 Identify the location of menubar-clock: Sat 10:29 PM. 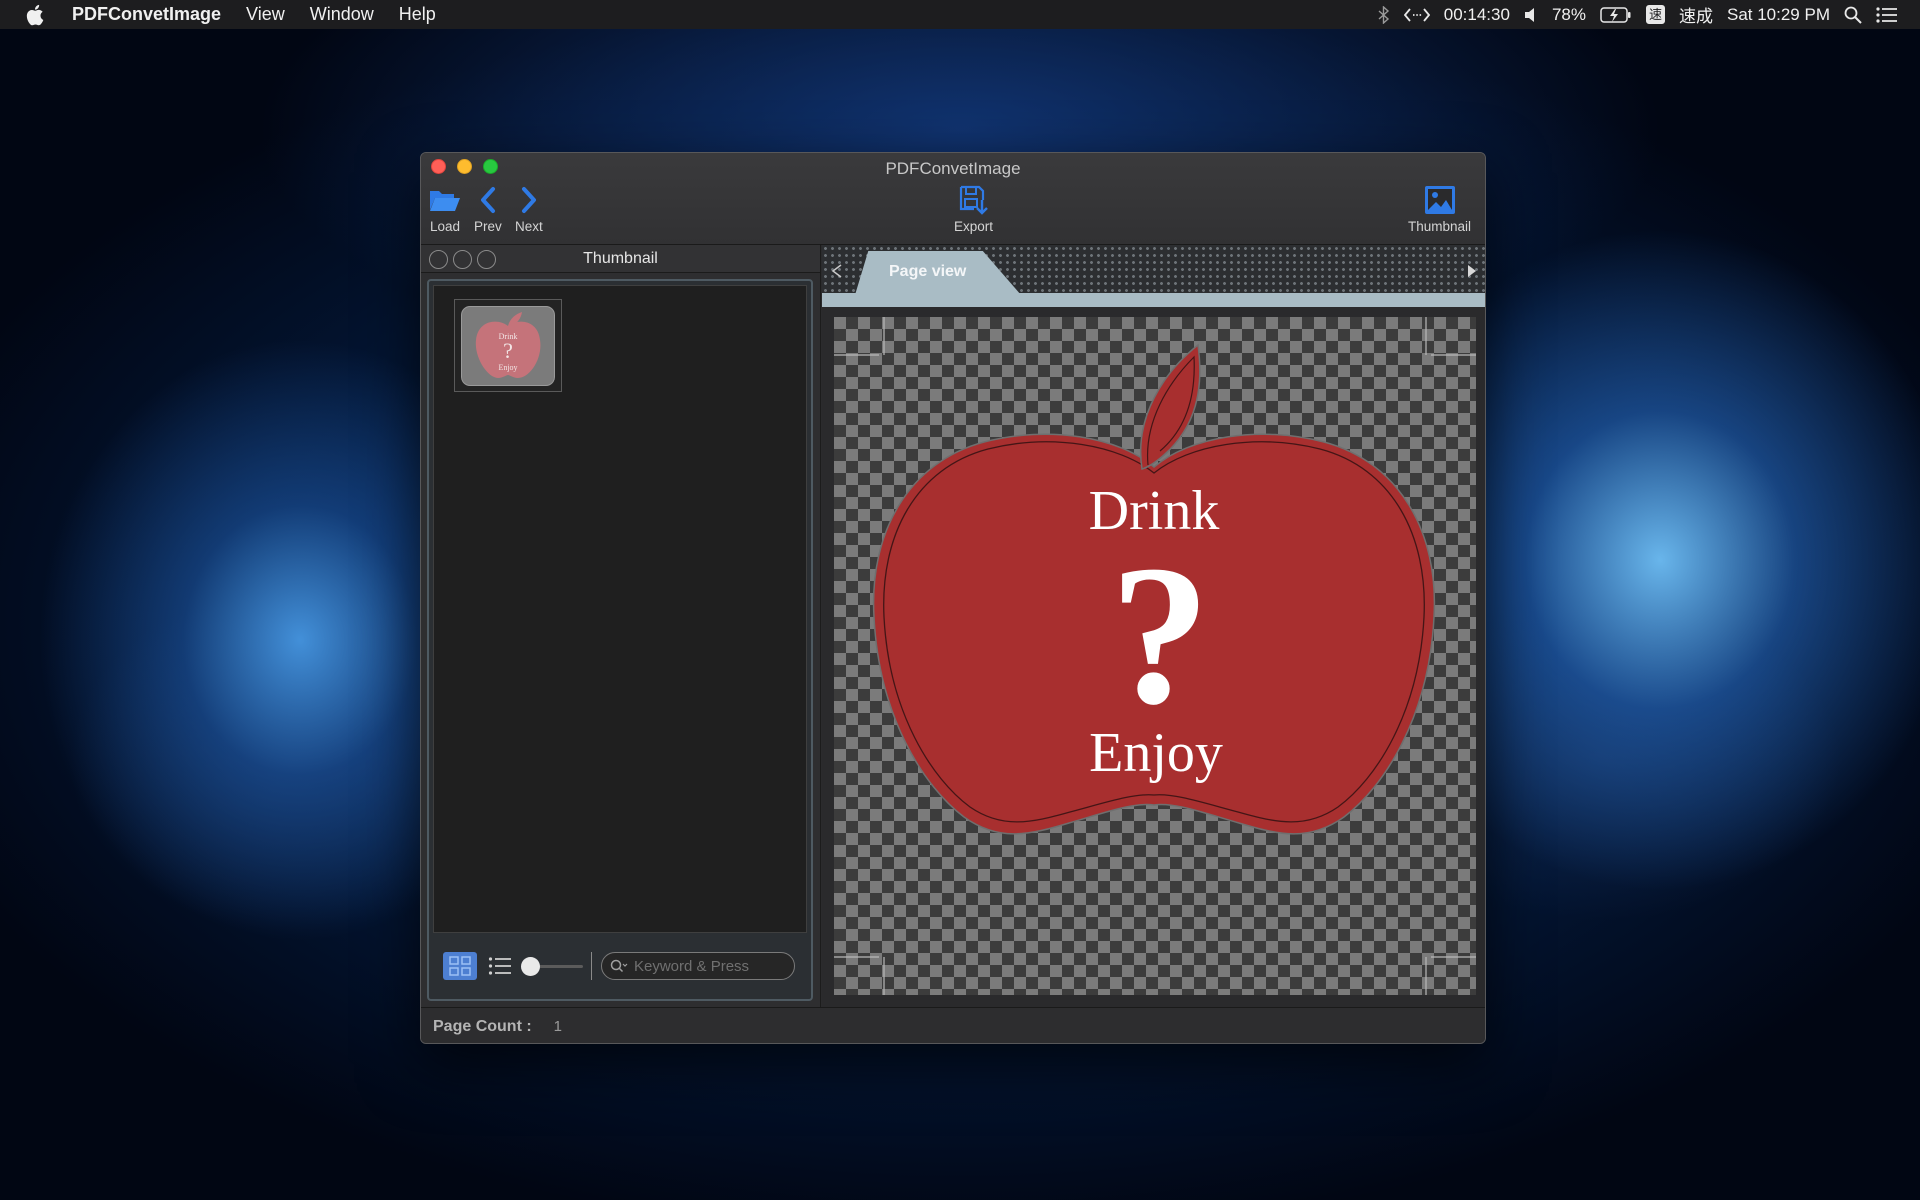
(1778, 15).